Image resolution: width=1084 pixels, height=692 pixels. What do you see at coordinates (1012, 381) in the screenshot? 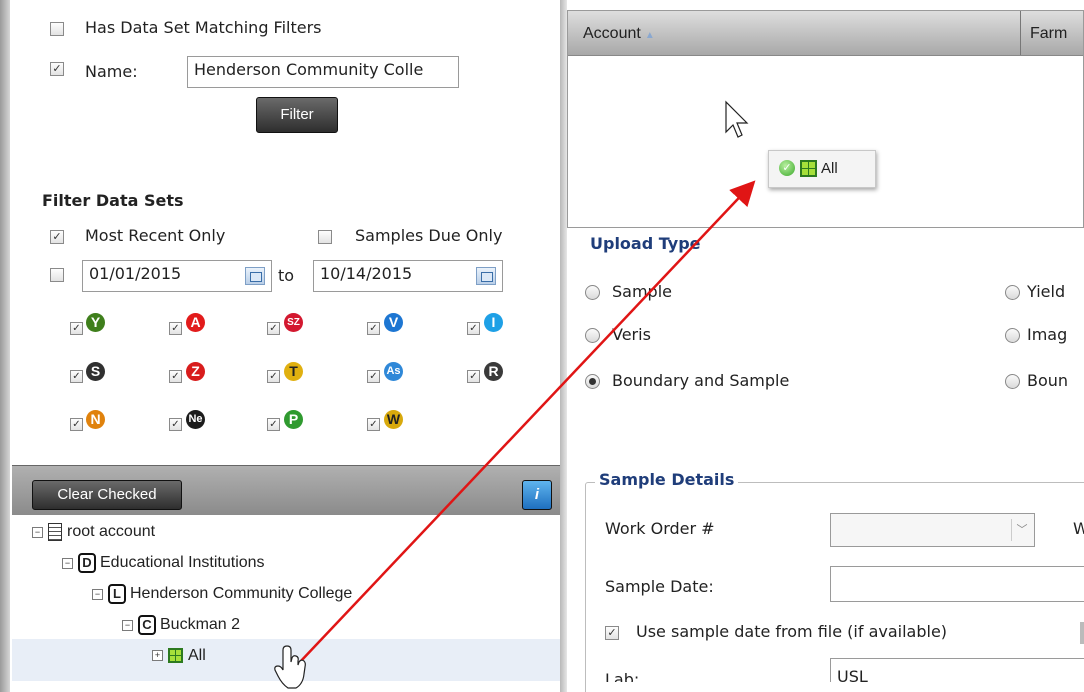
I see `radio-boundary` at bounding box center [1012, 381].